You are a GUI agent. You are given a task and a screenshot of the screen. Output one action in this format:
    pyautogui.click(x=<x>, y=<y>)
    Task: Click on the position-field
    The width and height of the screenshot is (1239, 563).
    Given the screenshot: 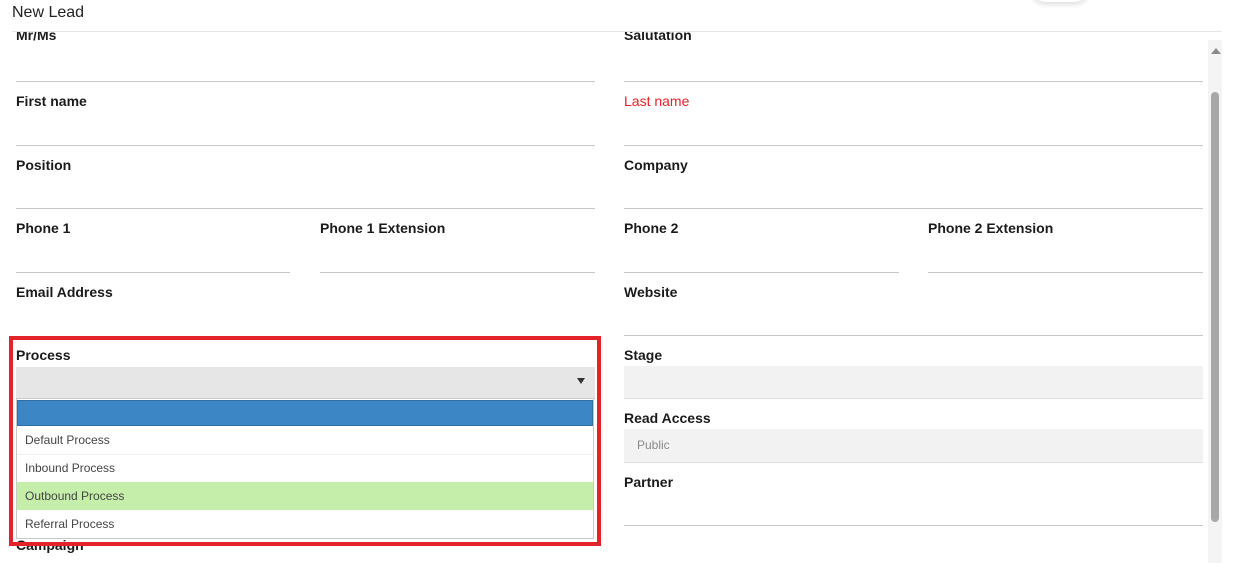 What is the action you would take?
    pyautogui.click(x=305, y=208)
    